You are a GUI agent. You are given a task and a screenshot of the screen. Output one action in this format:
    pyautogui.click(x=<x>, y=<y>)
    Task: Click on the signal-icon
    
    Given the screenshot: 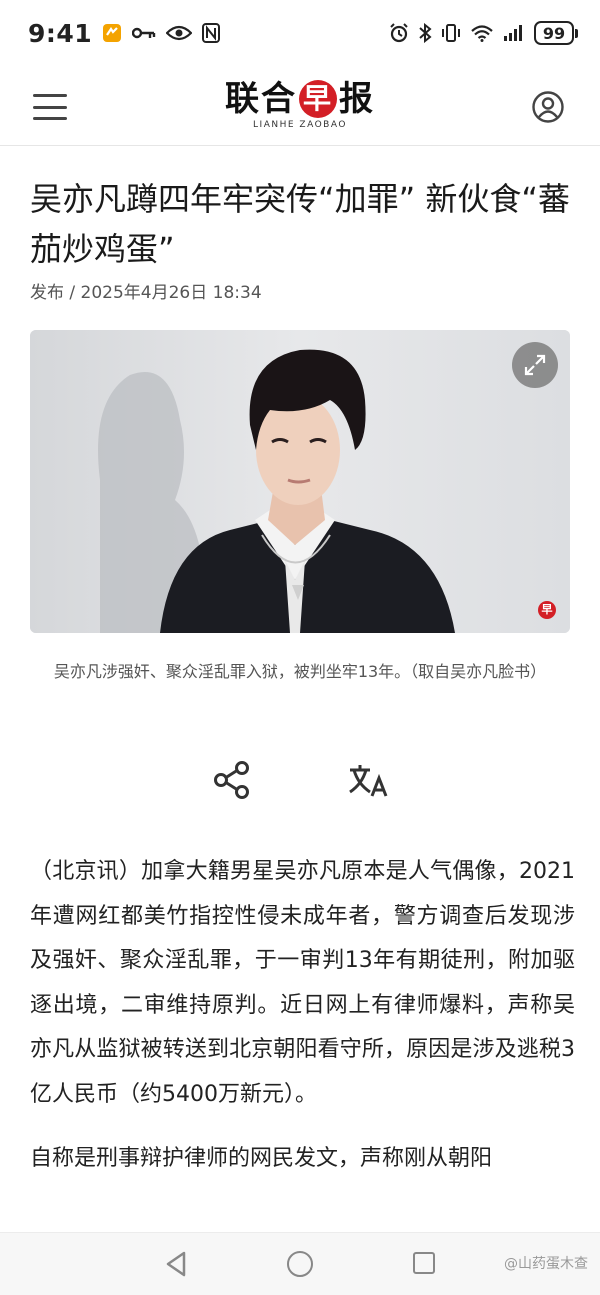 What is the action you would take?
    pyautogui.click(x=514, y=33)
    